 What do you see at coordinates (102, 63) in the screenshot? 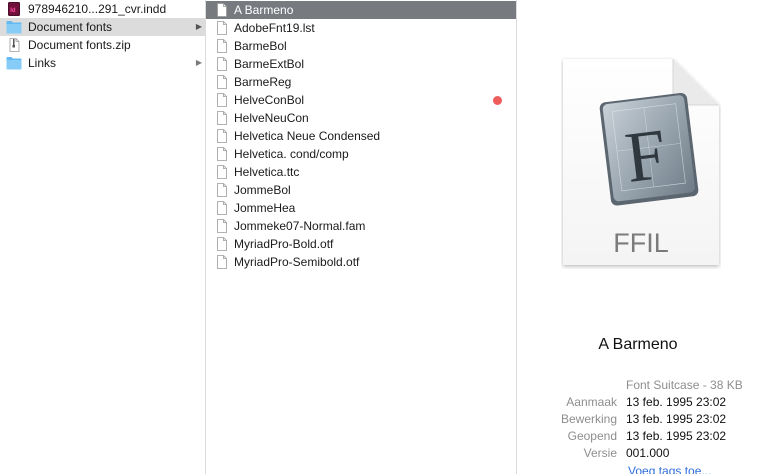
I see `folder-item-links: Links ▶` at bounding box center [102, 63].